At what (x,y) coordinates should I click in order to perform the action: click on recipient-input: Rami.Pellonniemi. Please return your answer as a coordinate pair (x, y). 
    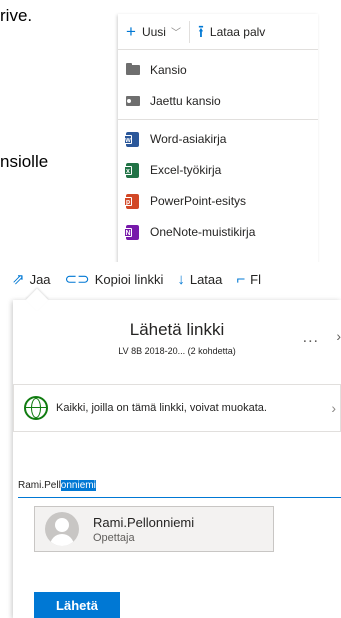
    Looking at the image, I should click on (179, 489).